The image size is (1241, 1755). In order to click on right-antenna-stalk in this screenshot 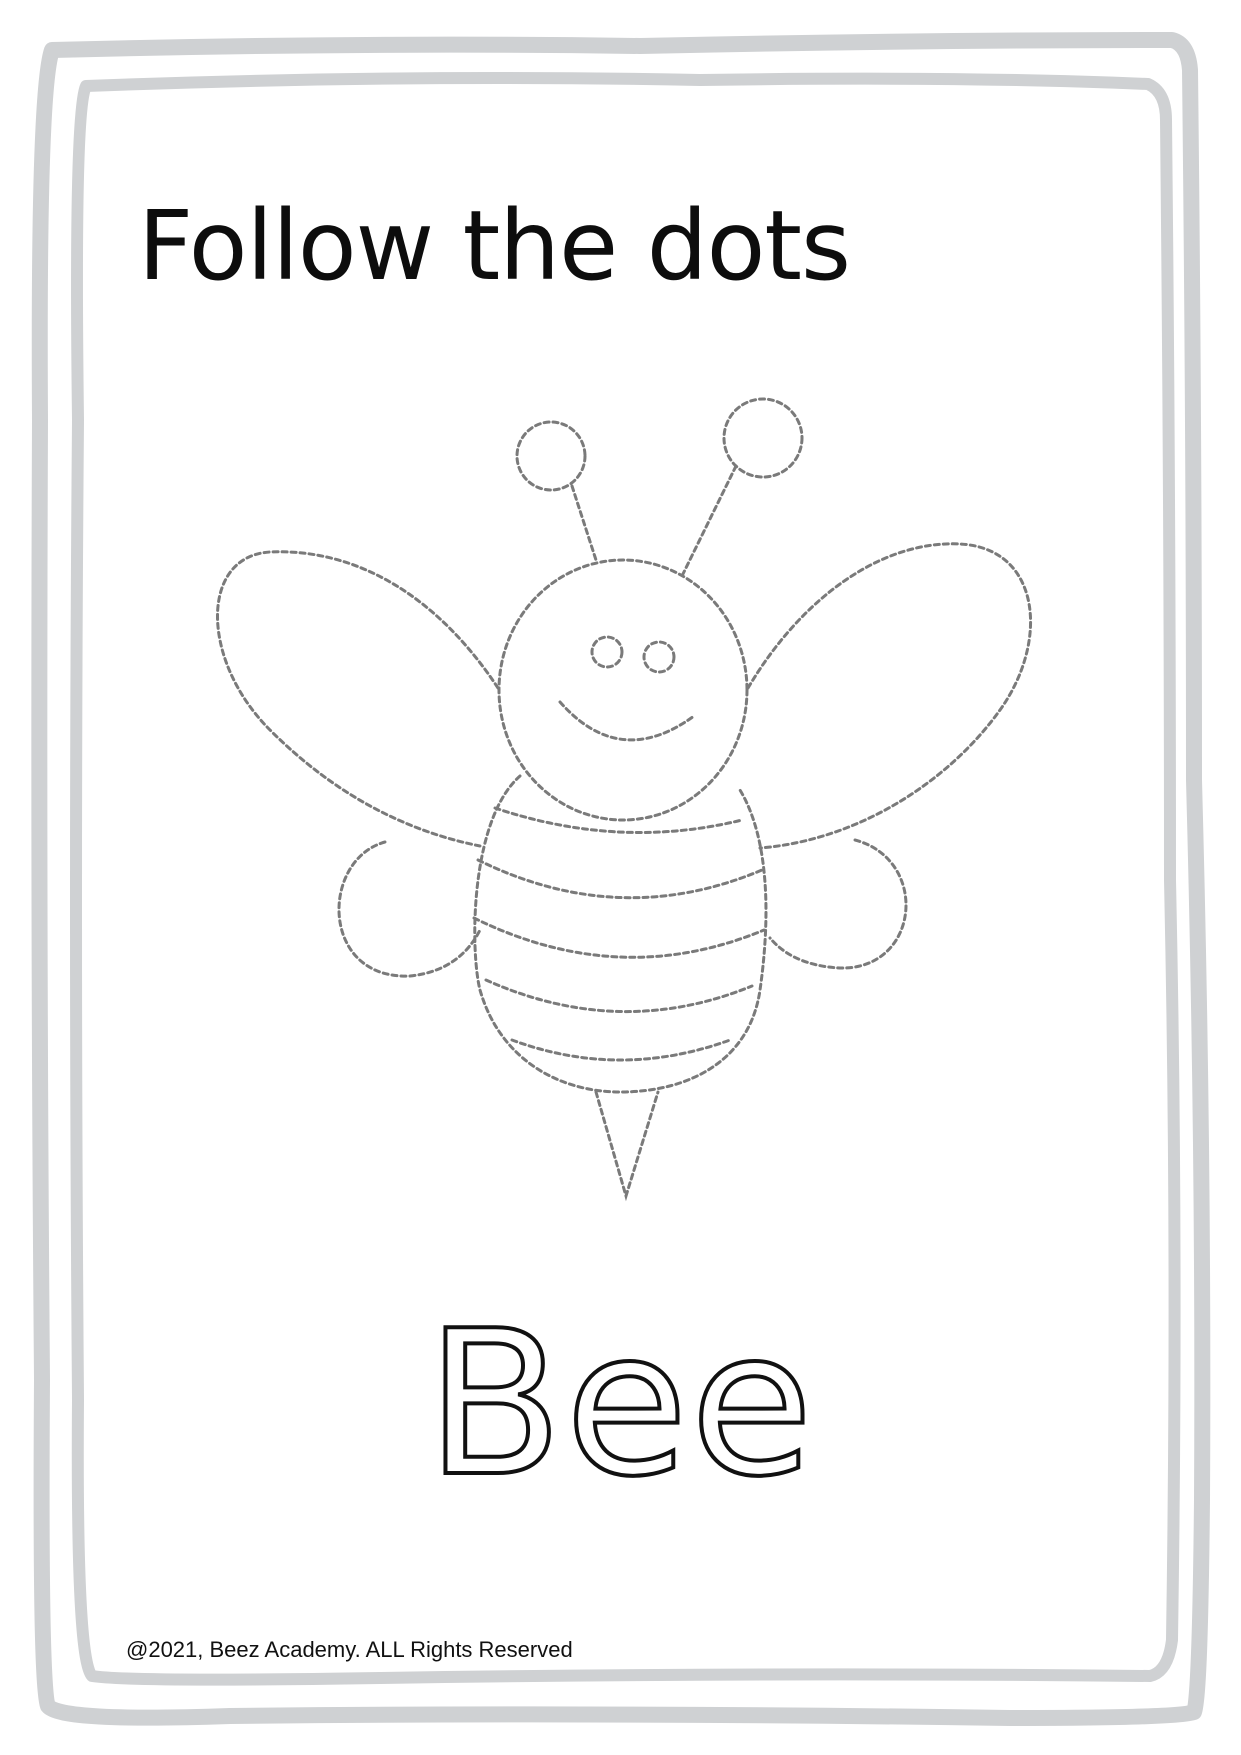, I will do `click(708, 522)`.